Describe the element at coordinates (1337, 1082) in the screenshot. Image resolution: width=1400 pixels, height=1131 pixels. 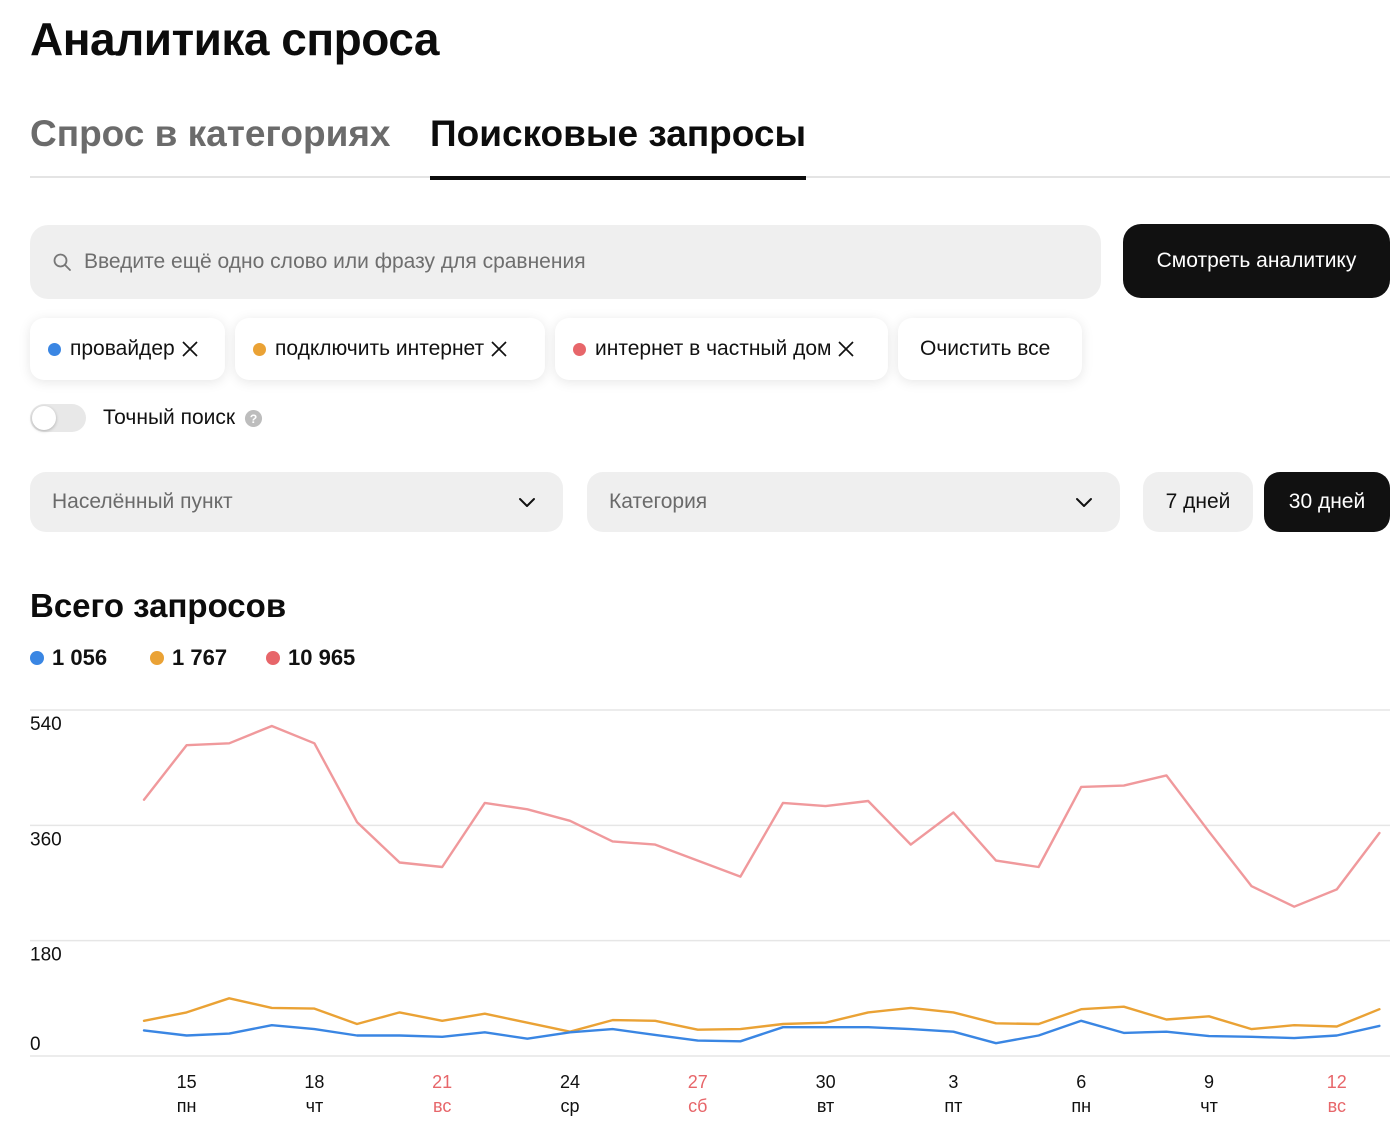
I see `x-tick-day: 12` at that location.